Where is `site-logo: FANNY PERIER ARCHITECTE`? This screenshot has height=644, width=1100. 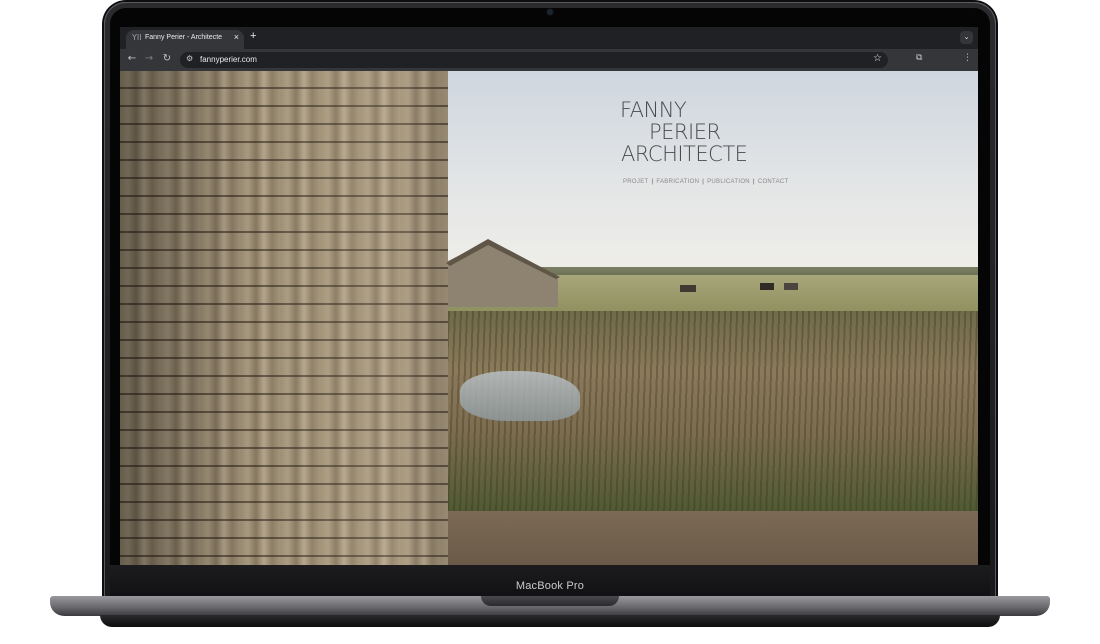 site-logo: FANNY PERIER ARCHITECTE is located at coordinates (700, 132).